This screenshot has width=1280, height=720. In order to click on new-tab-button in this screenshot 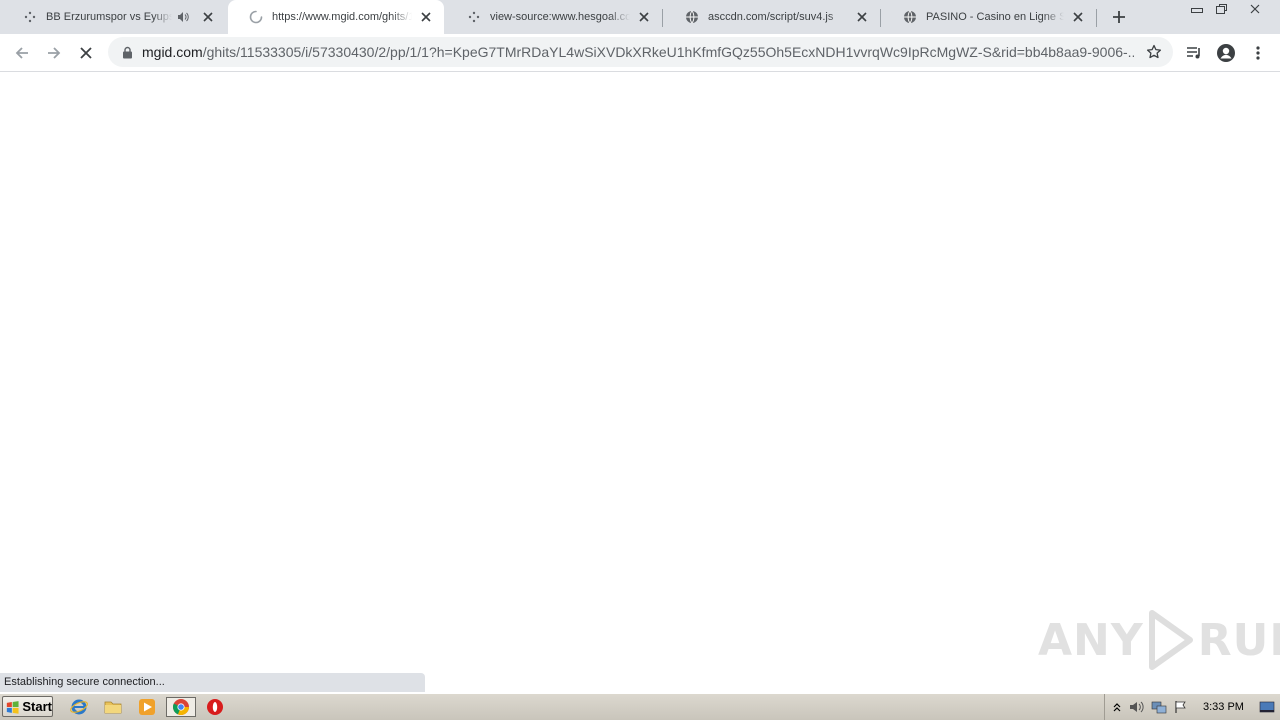, I will do `click(1119, 17)`.